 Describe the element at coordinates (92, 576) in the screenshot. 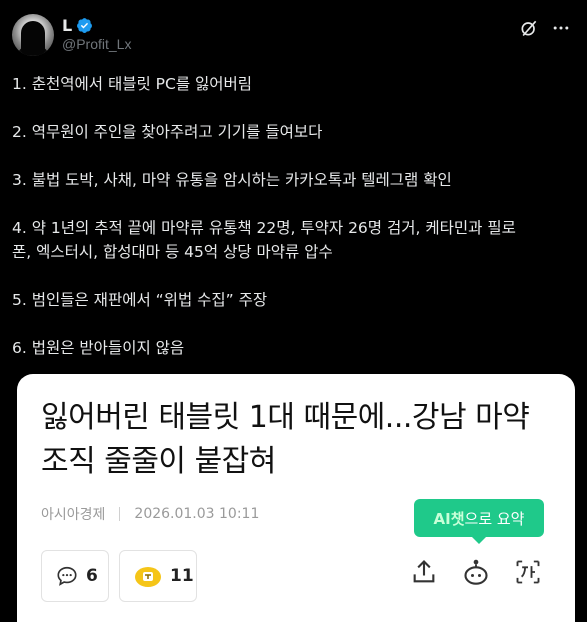

I see `comment-count: 6` at that location.